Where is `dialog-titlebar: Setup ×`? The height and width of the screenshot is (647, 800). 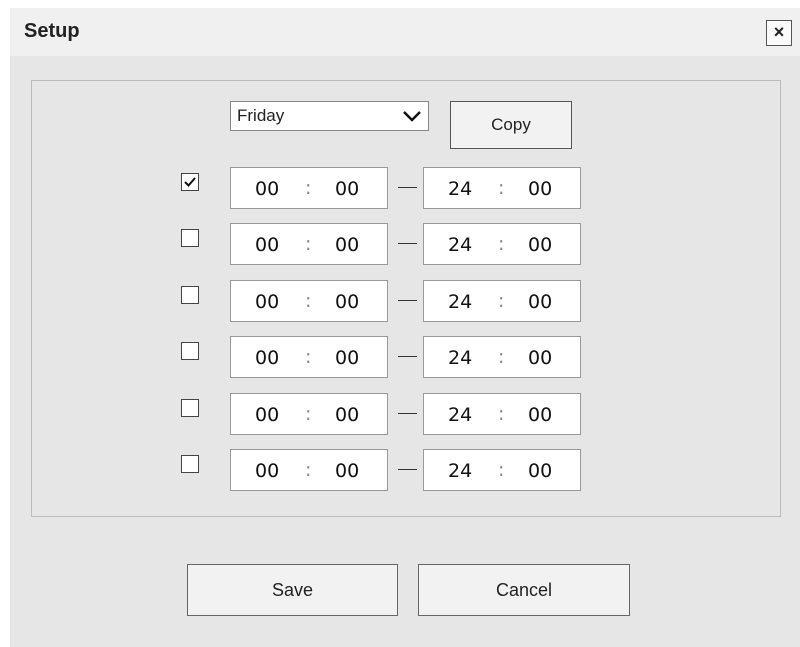
dialog-titlebar: Setup × is located at coordinates (405, 32).